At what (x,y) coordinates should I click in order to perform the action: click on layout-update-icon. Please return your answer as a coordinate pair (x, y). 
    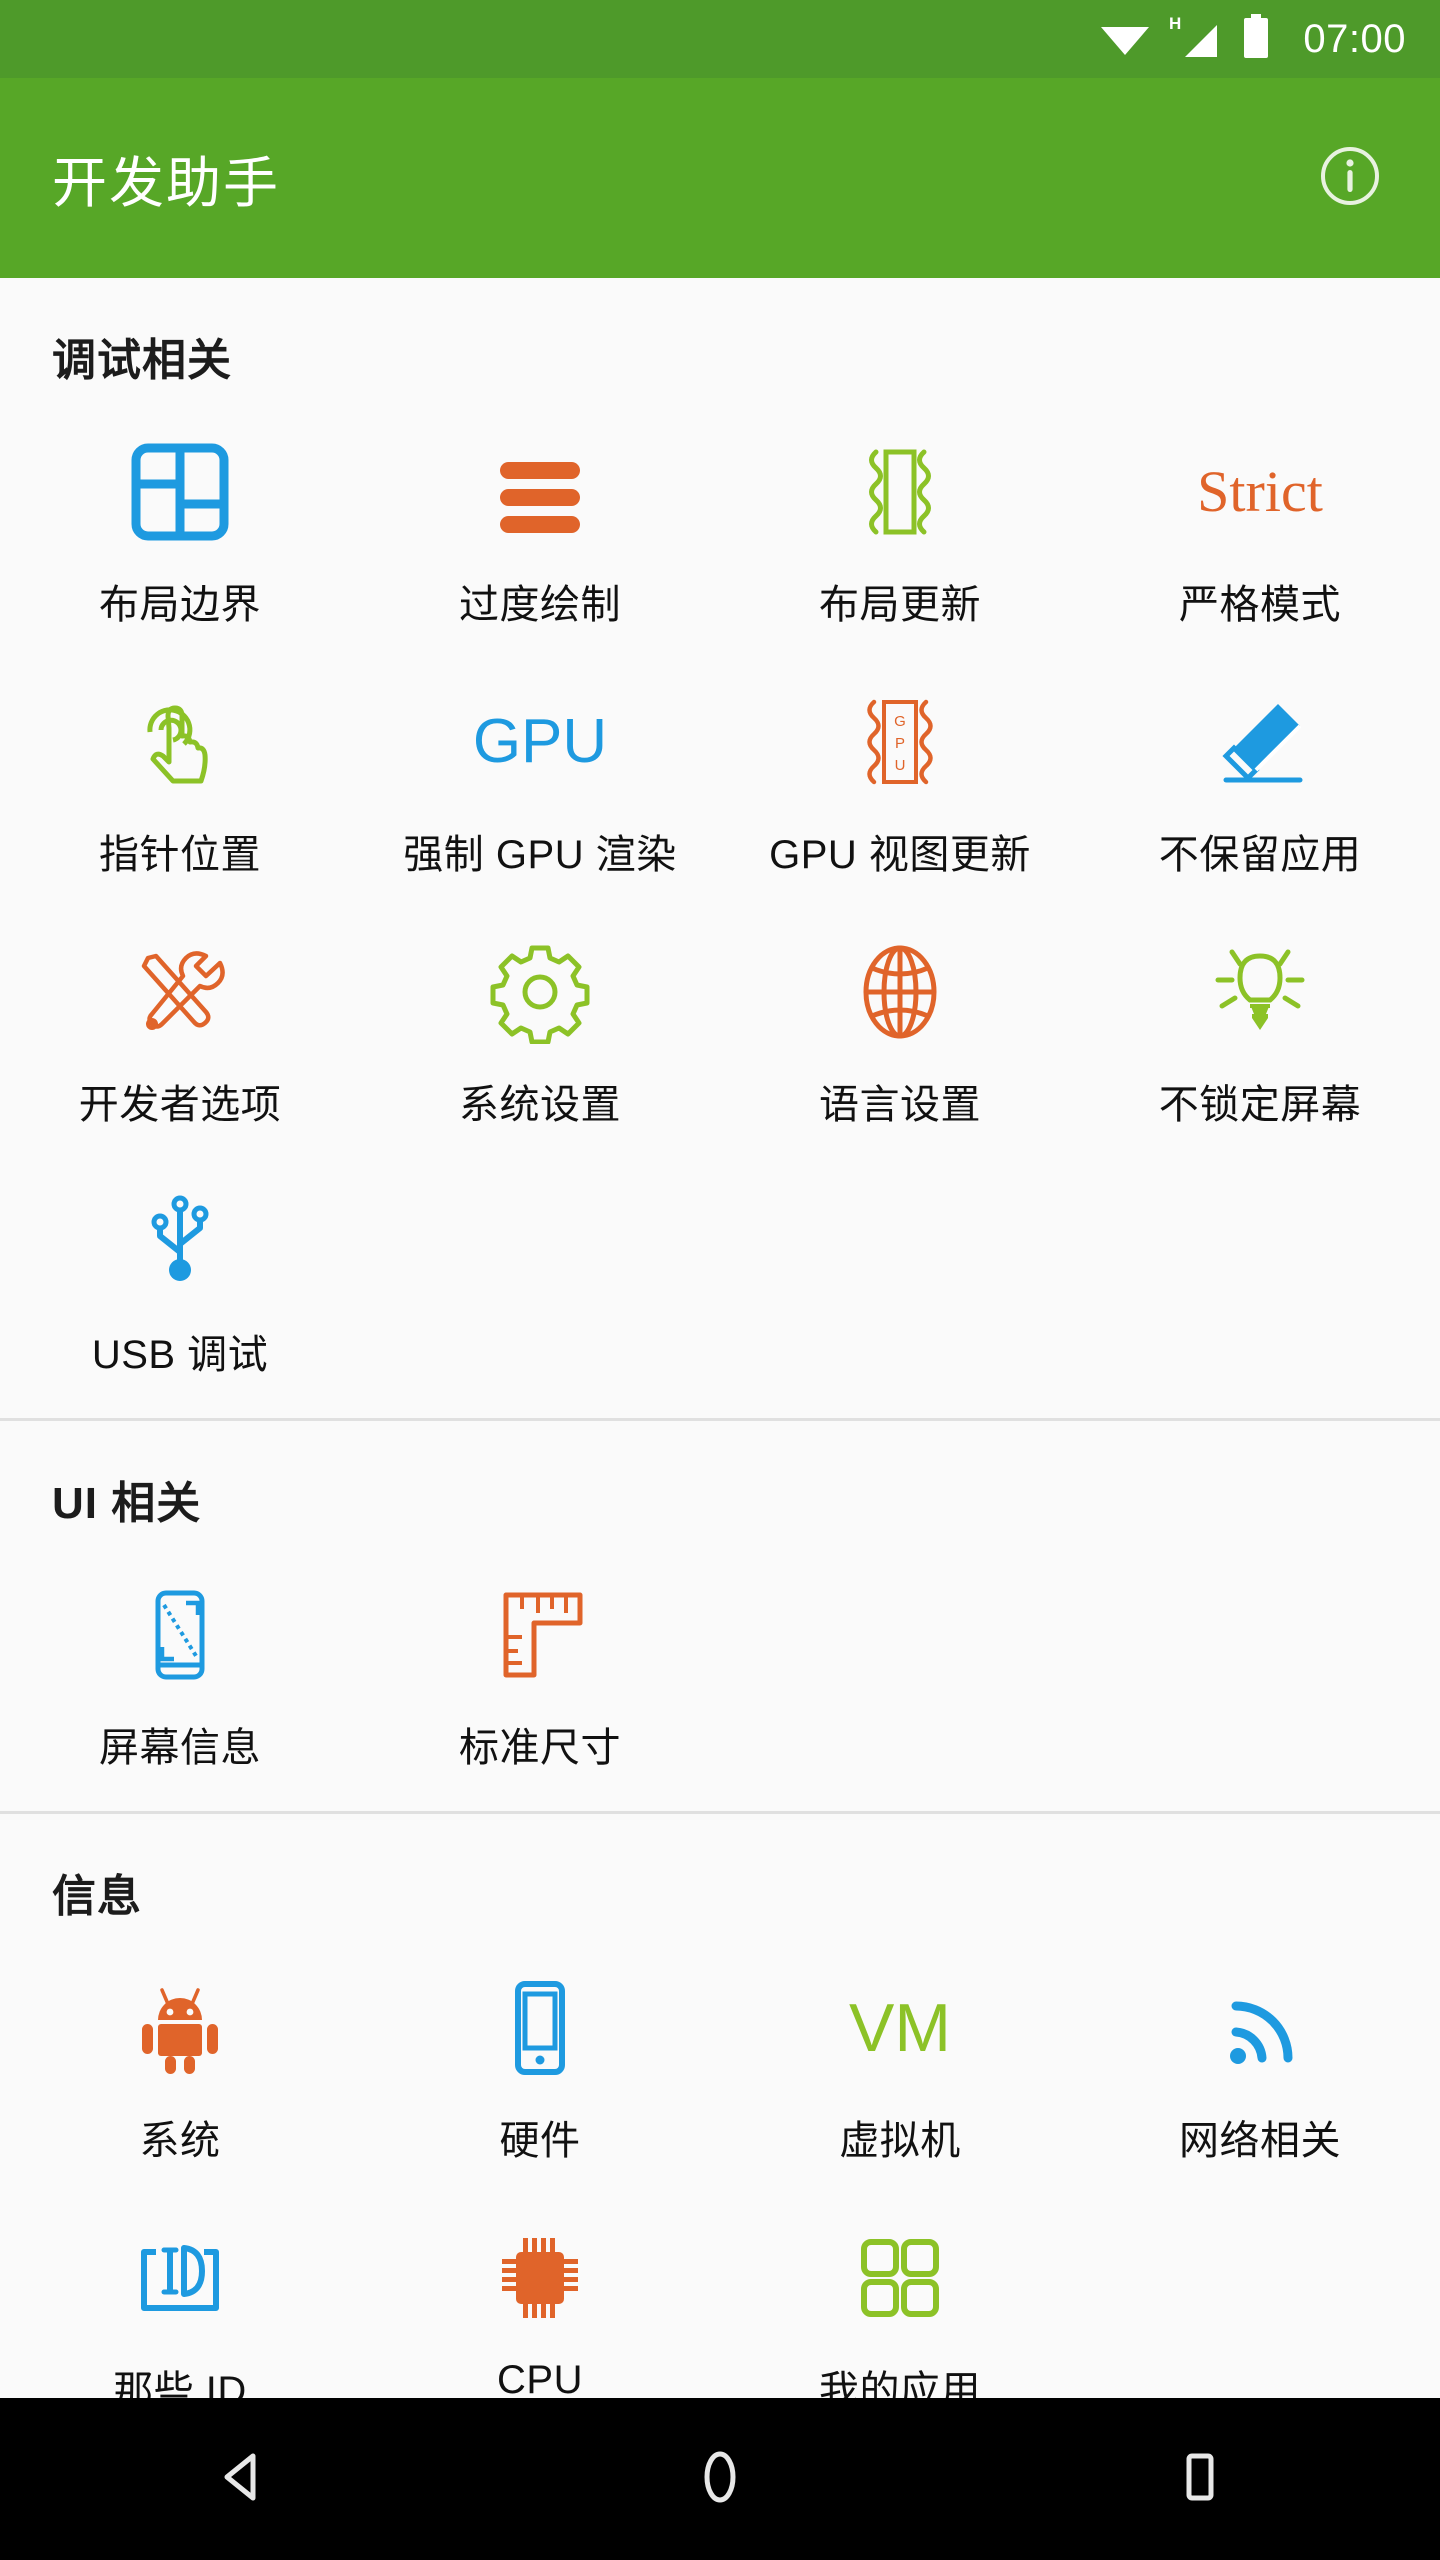
    Looking at the image, I should click on (900, 492).